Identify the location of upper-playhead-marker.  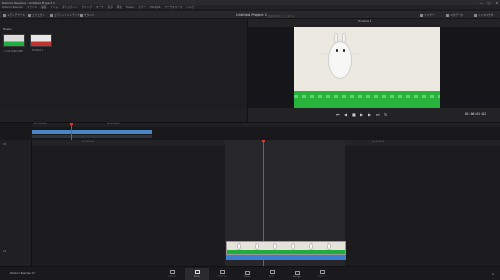
(71, 124).